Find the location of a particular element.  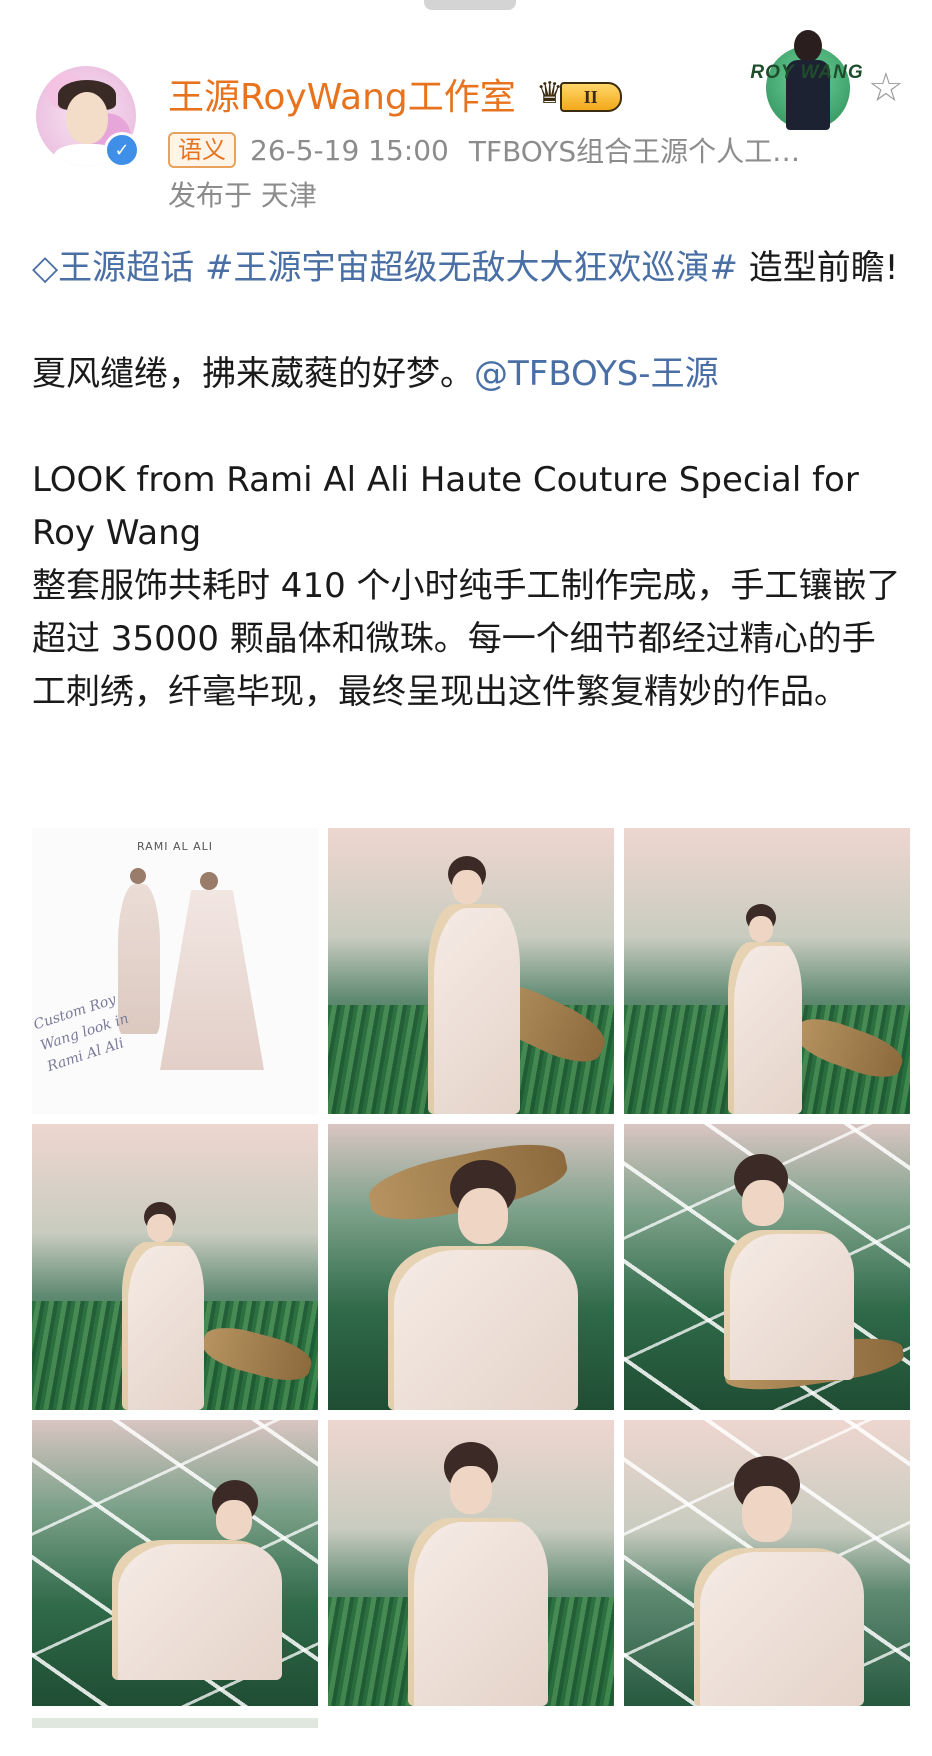

post-paragraph-2: 夏风缱绻，拂来葳蕤的好梦。@TFBOYS-王源 is located at coordinates (470, 374).